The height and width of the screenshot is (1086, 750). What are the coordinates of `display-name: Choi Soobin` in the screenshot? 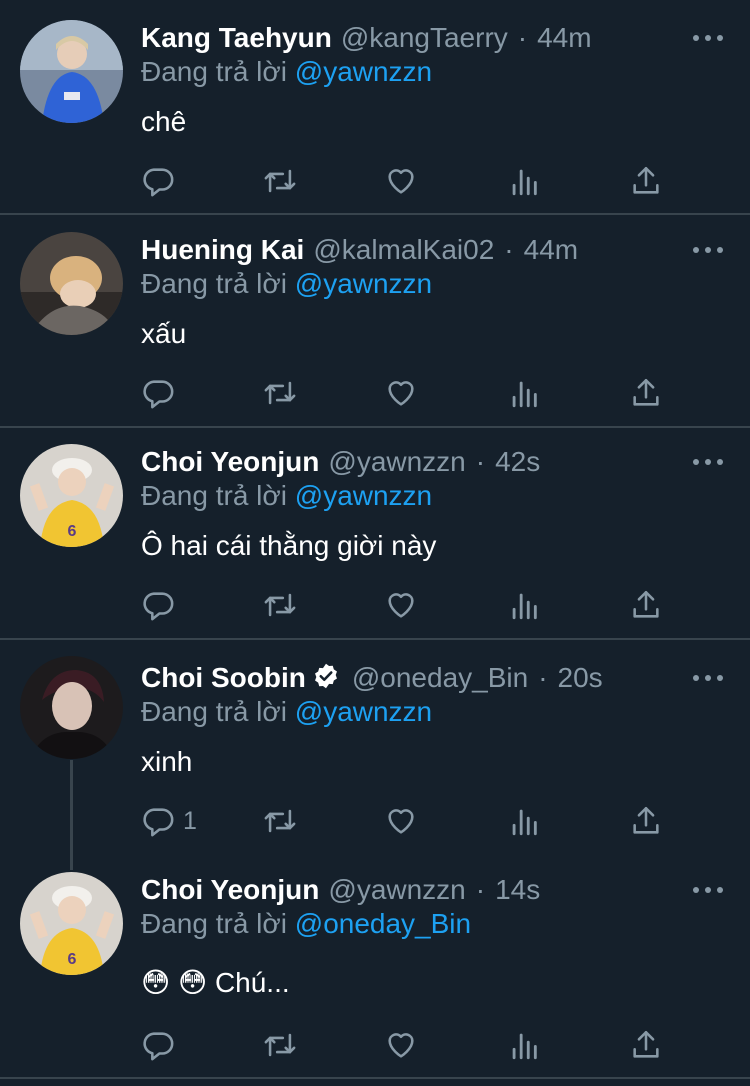 It's located at (223, 678).